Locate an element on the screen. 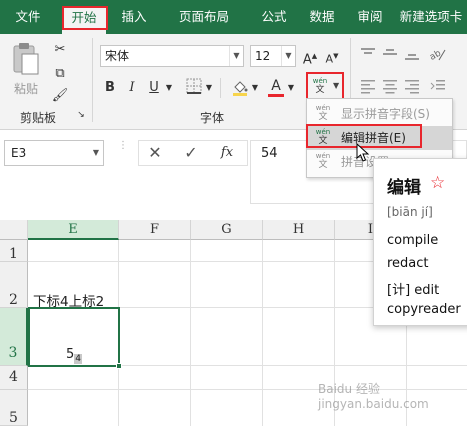 The width and height of the screenshot is (467, 426). font-name-select: 宋体 ▼ is located at coordinates (172, 56).